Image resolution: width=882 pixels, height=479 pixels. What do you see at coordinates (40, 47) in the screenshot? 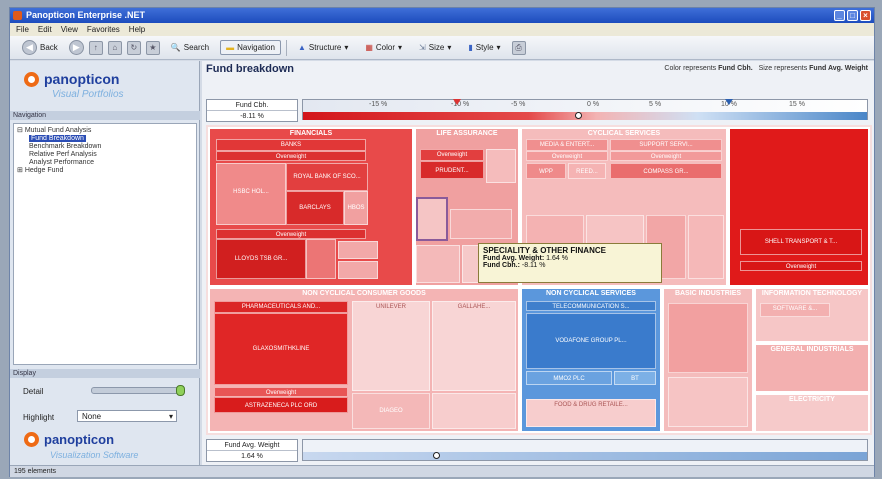
I see `back-button: ◀ Back` at bounding box center [40, 47].